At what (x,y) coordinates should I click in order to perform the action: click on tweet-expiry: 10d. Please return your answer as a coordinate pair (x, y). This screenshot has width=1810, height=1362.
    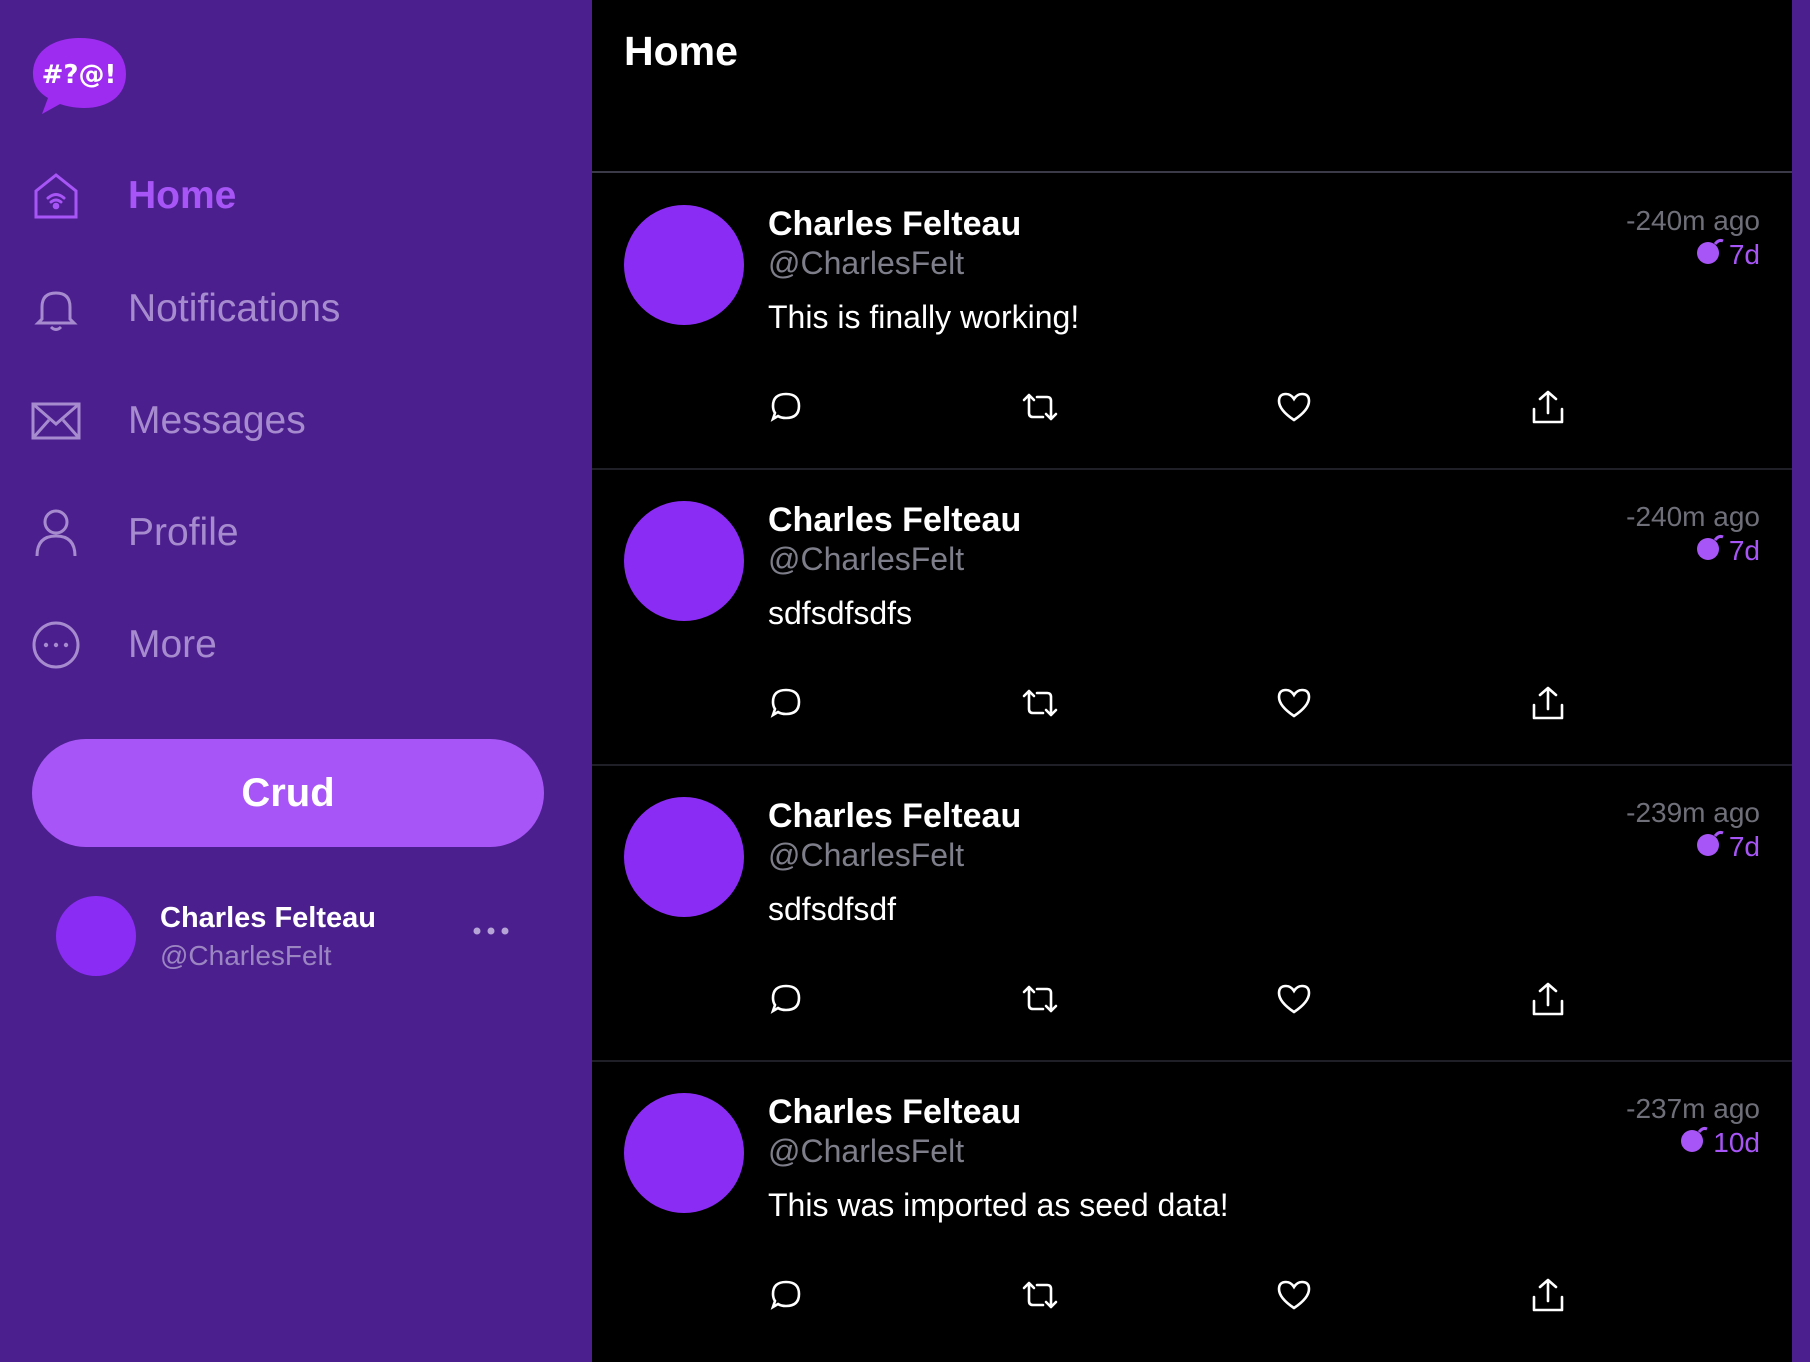
    Looking at the image, I should click on (1719, 1142).